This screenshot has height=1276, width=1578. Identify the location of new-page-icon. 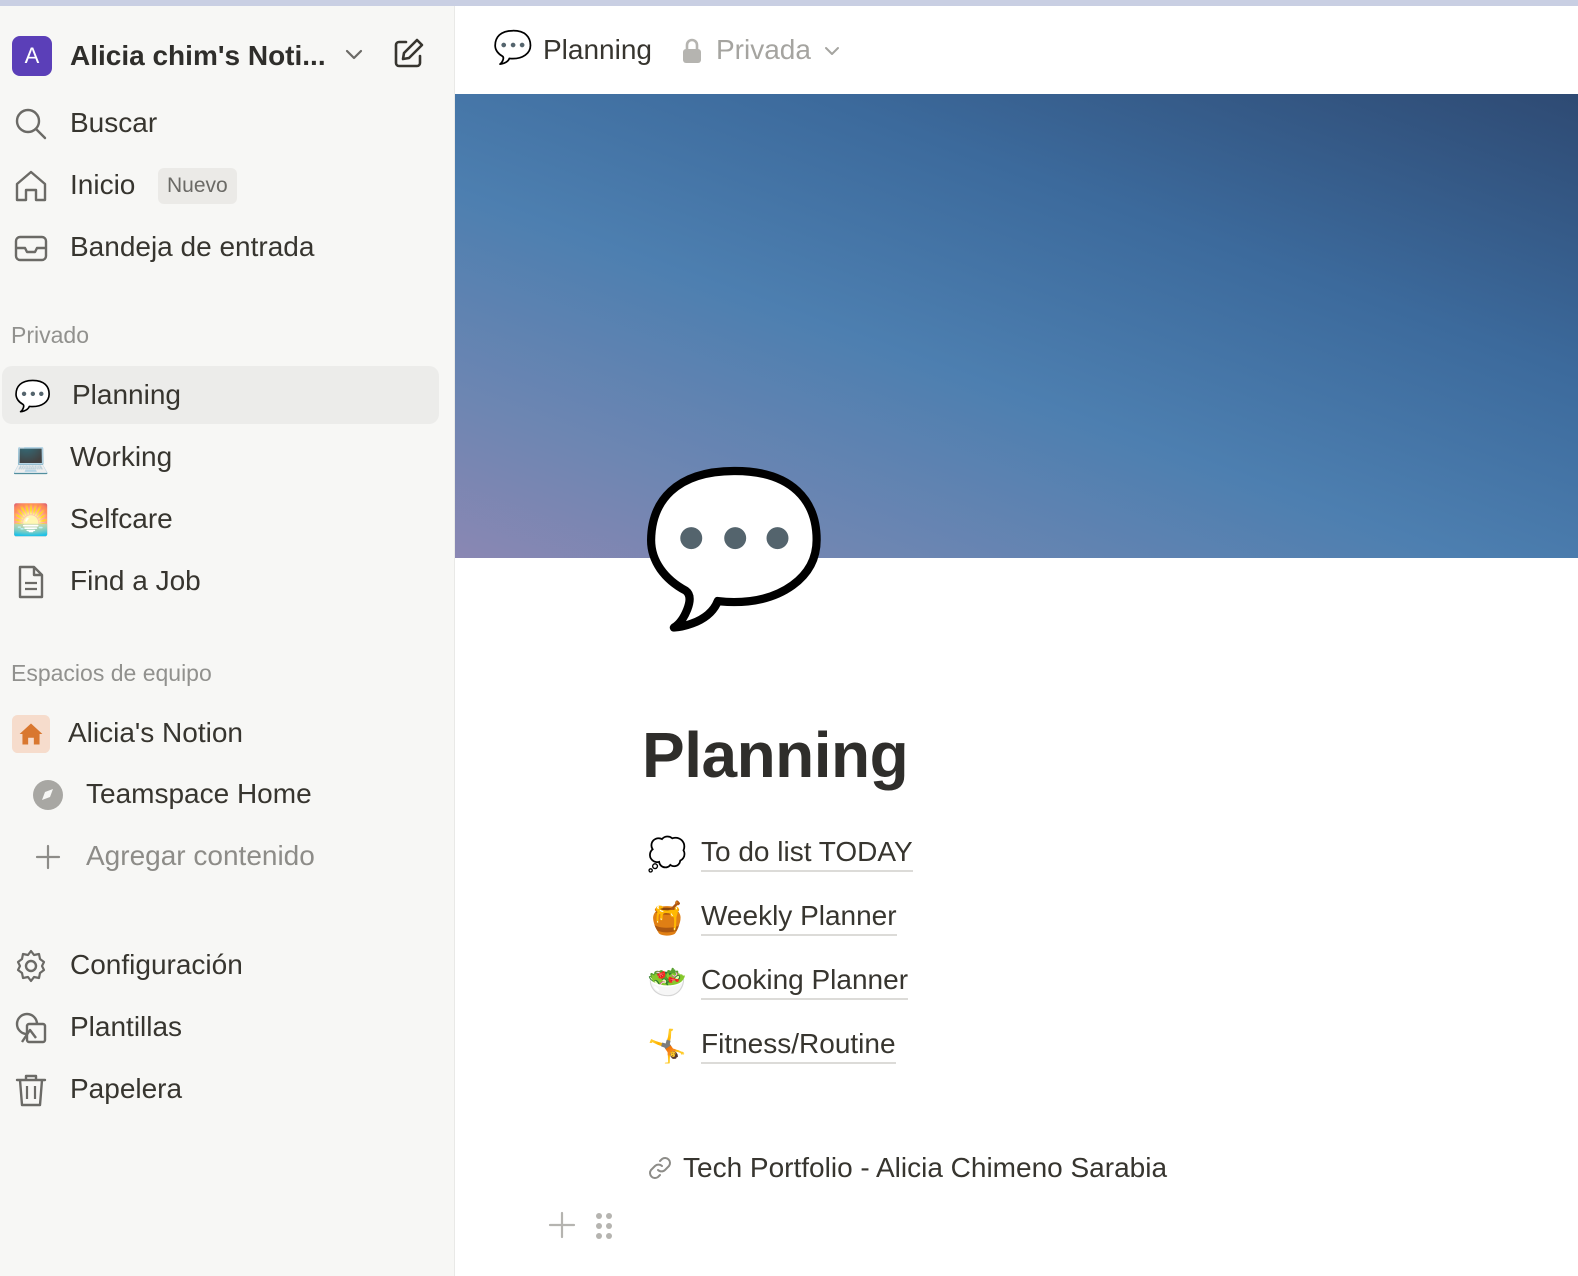
(408, 54).